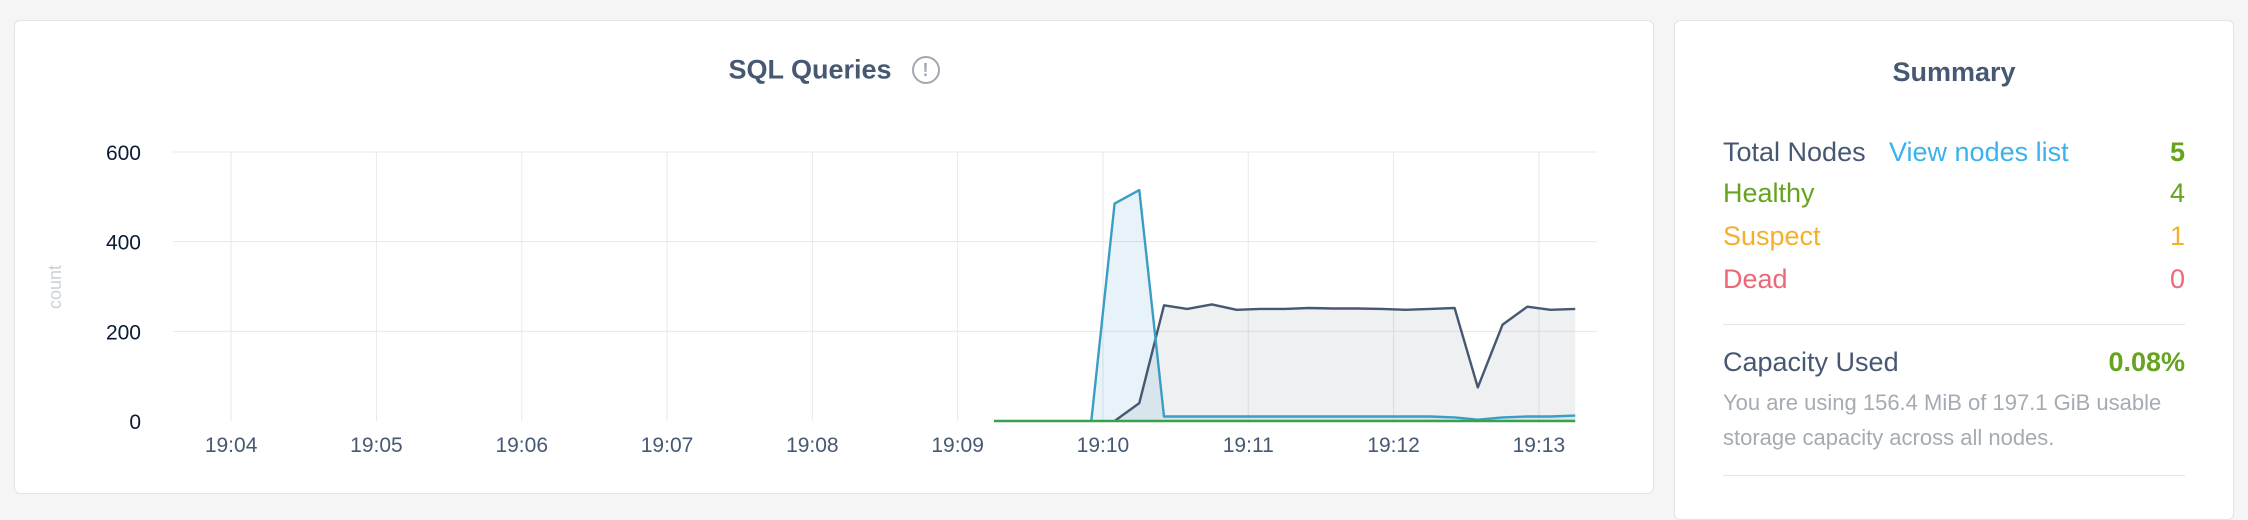 The image size is (2248, 520). I want to click on summary-divider-bottom, so click(1954, 475).